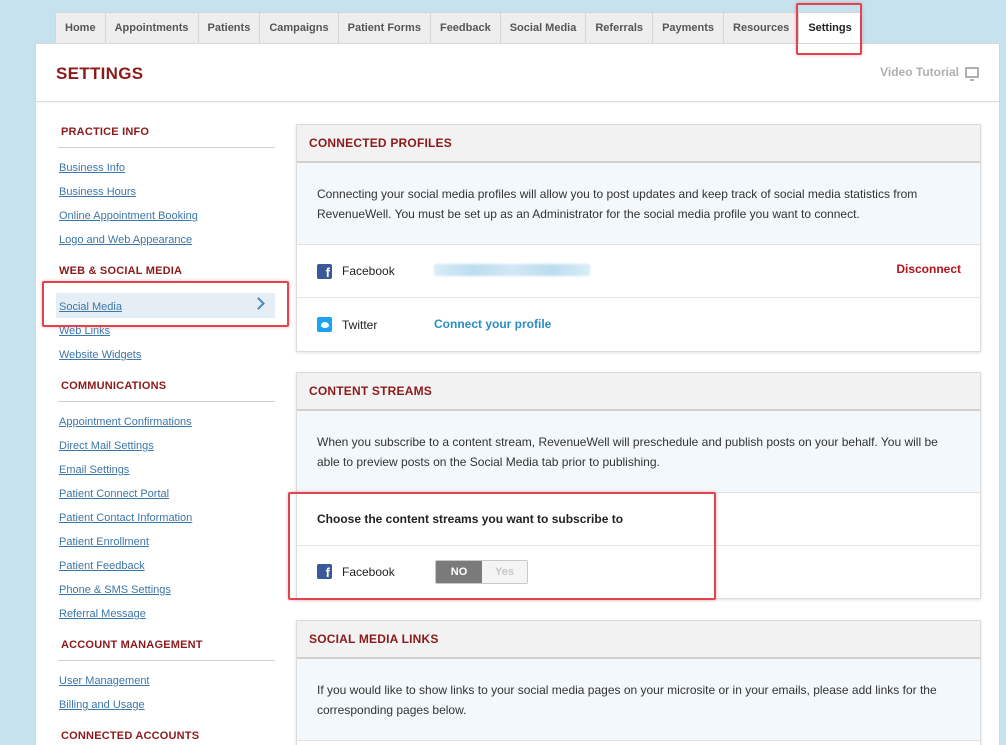 The height and width of the screenshot is (745, 1006). I want to click on connected-profiles-title: CONNECTED PROFILES, so click(638, 144).